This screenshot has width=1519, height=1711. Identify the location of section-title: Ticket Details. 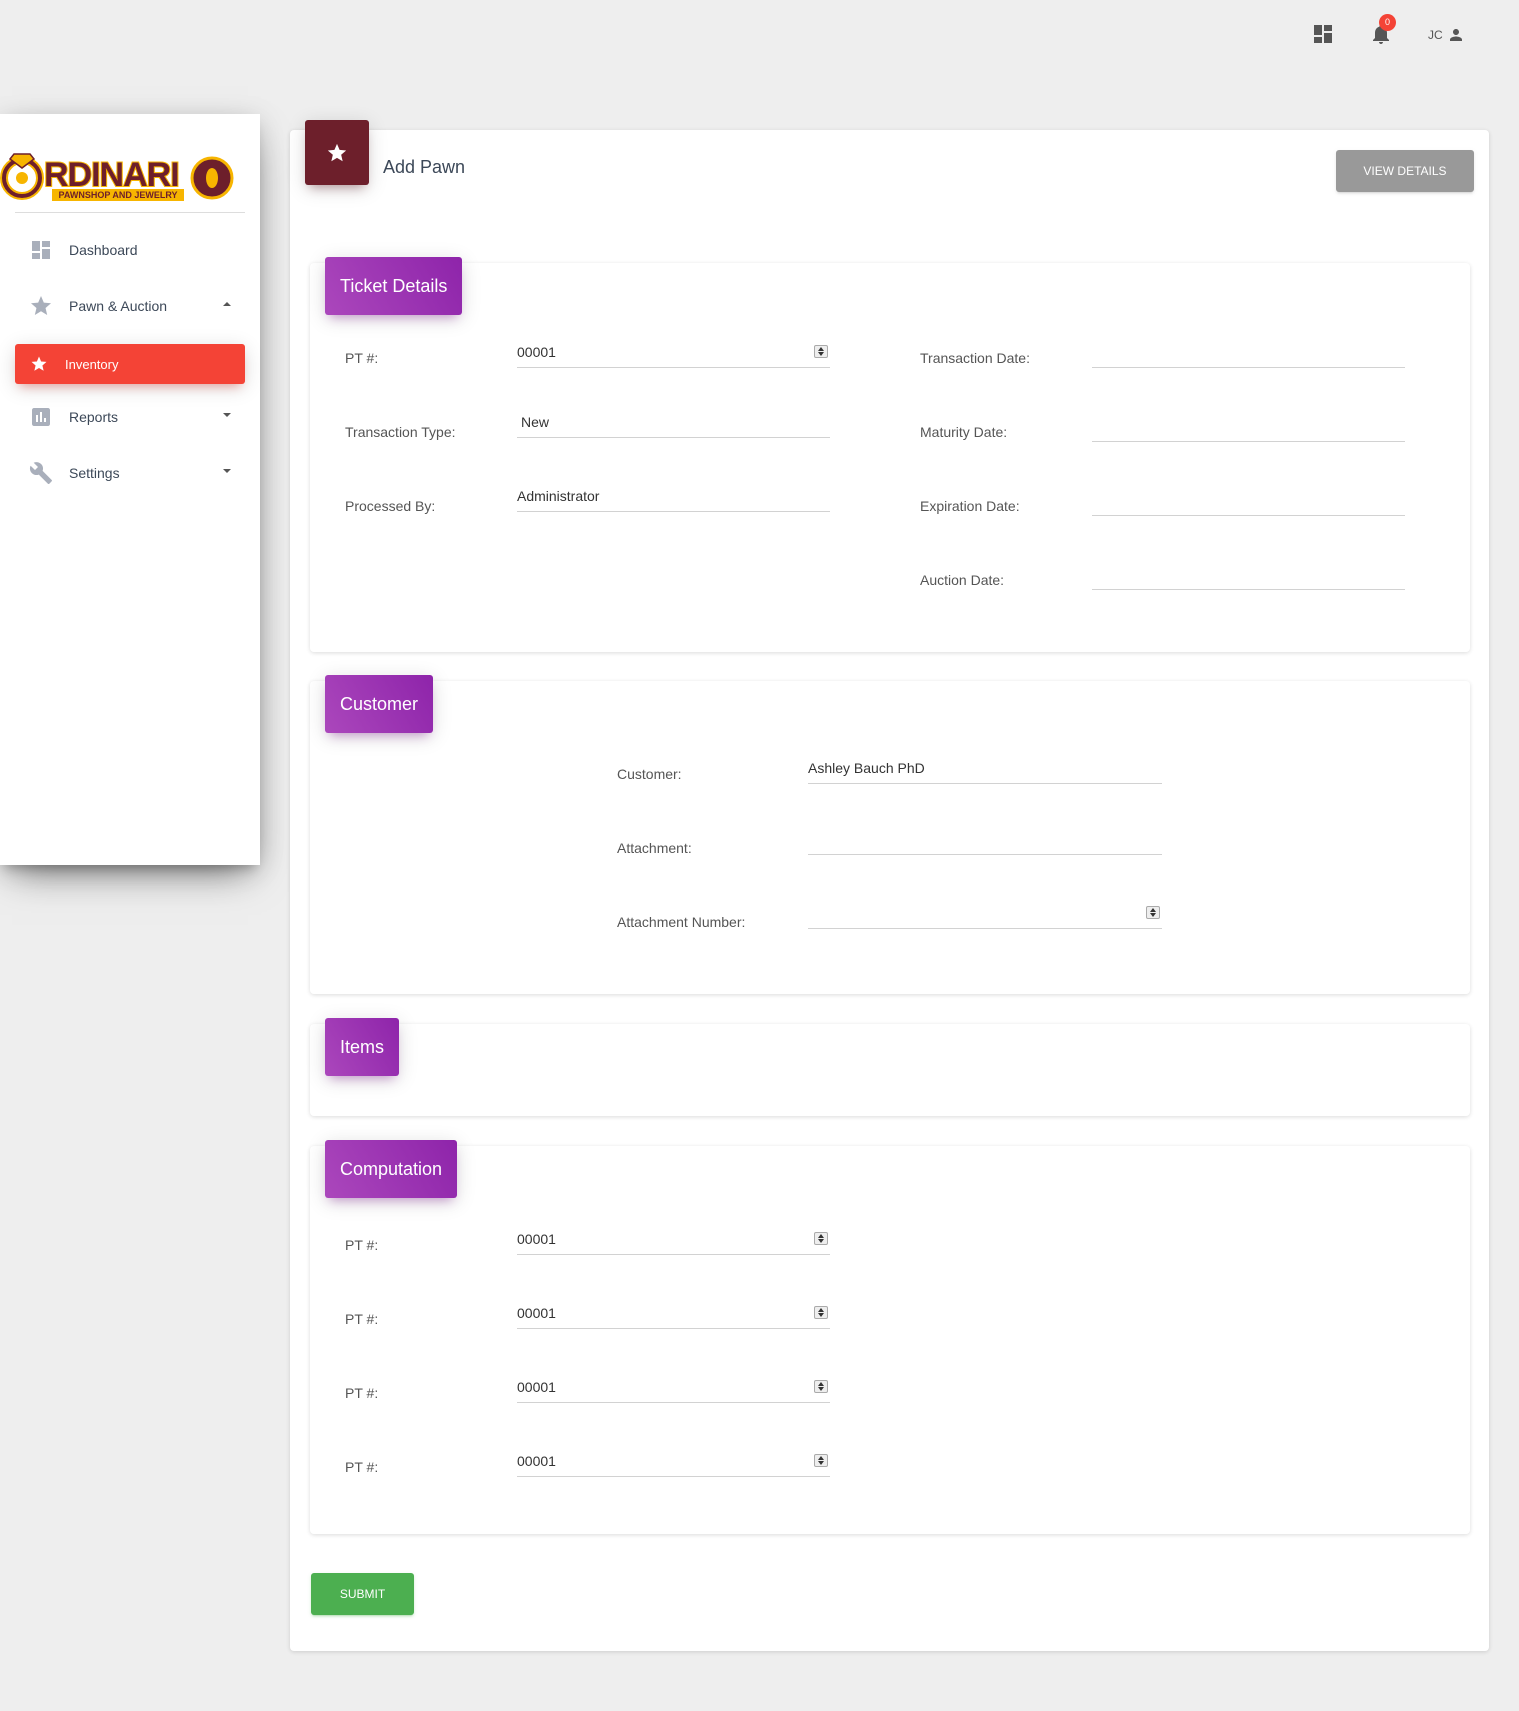
(394, 286).